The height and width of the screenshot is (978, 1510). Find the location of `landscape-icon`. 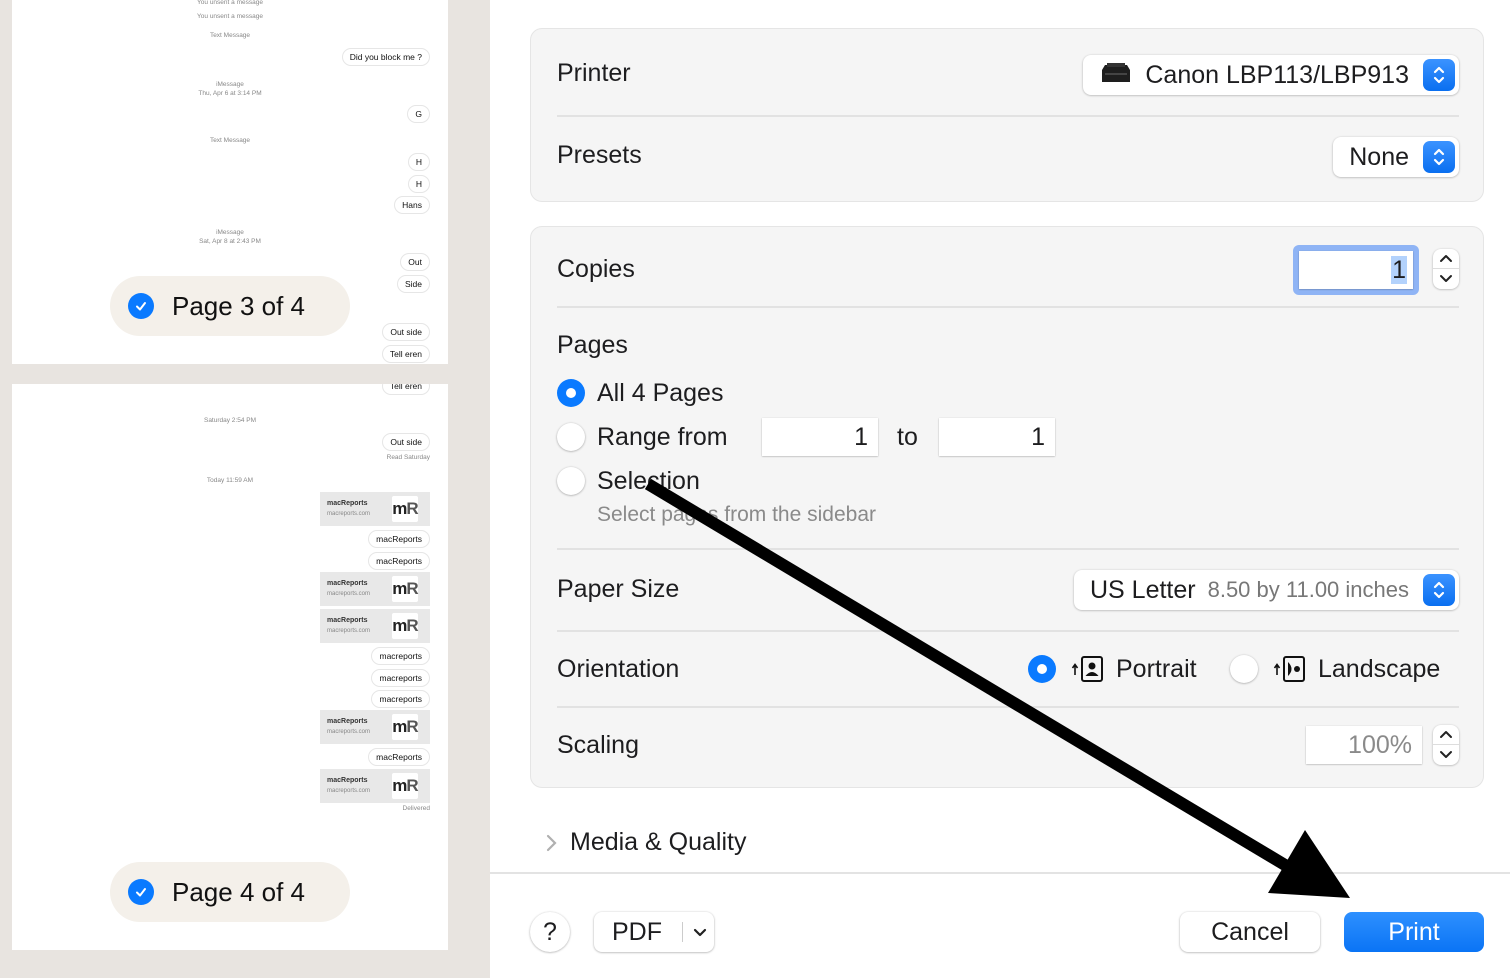

landscape-icon is located at coordinates (1291, 671).